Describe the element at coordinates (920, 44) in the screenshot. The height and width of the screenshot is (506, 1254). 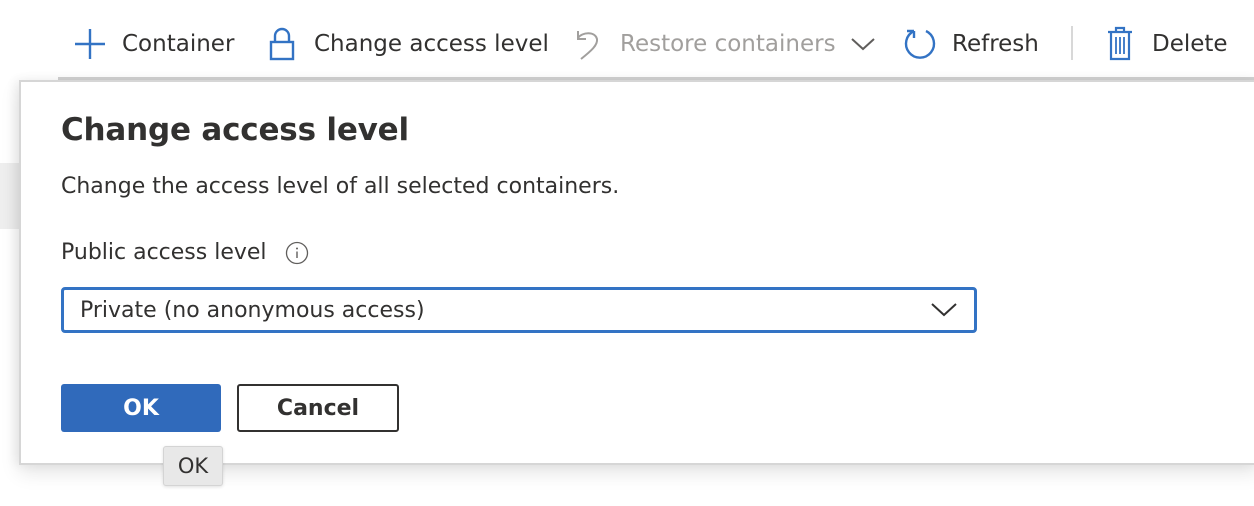
I see `refresh-icon` at that location.